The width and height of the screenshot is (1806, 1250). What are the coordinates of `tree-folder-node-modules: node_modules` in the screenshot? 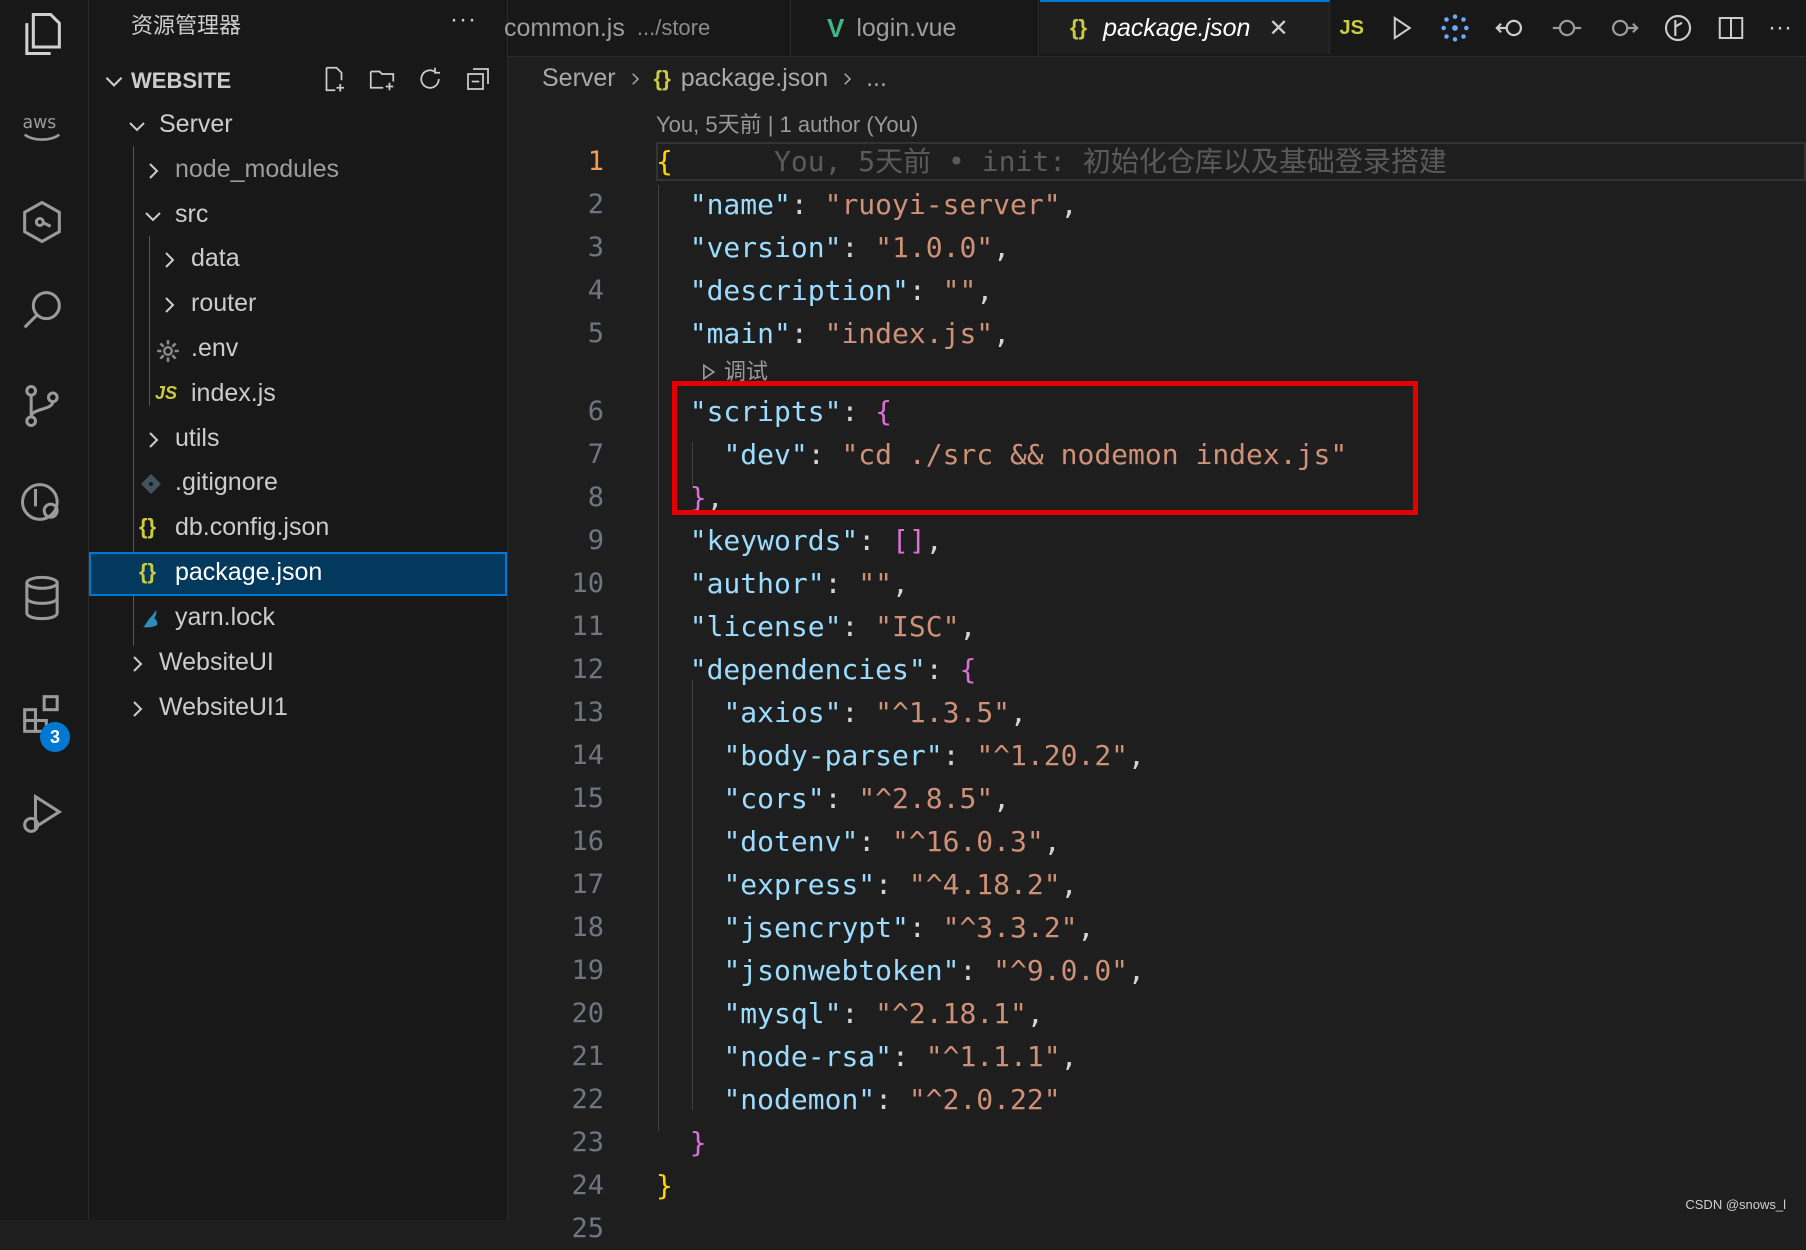 It's located at (298, 171).